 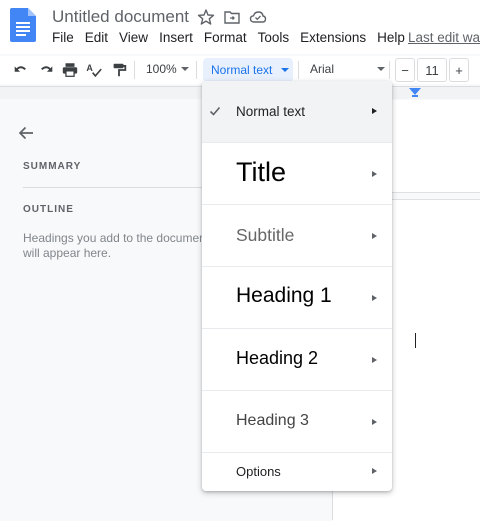 I want to click on last-edit-link: Last edit was, so click(x=444, y=37).